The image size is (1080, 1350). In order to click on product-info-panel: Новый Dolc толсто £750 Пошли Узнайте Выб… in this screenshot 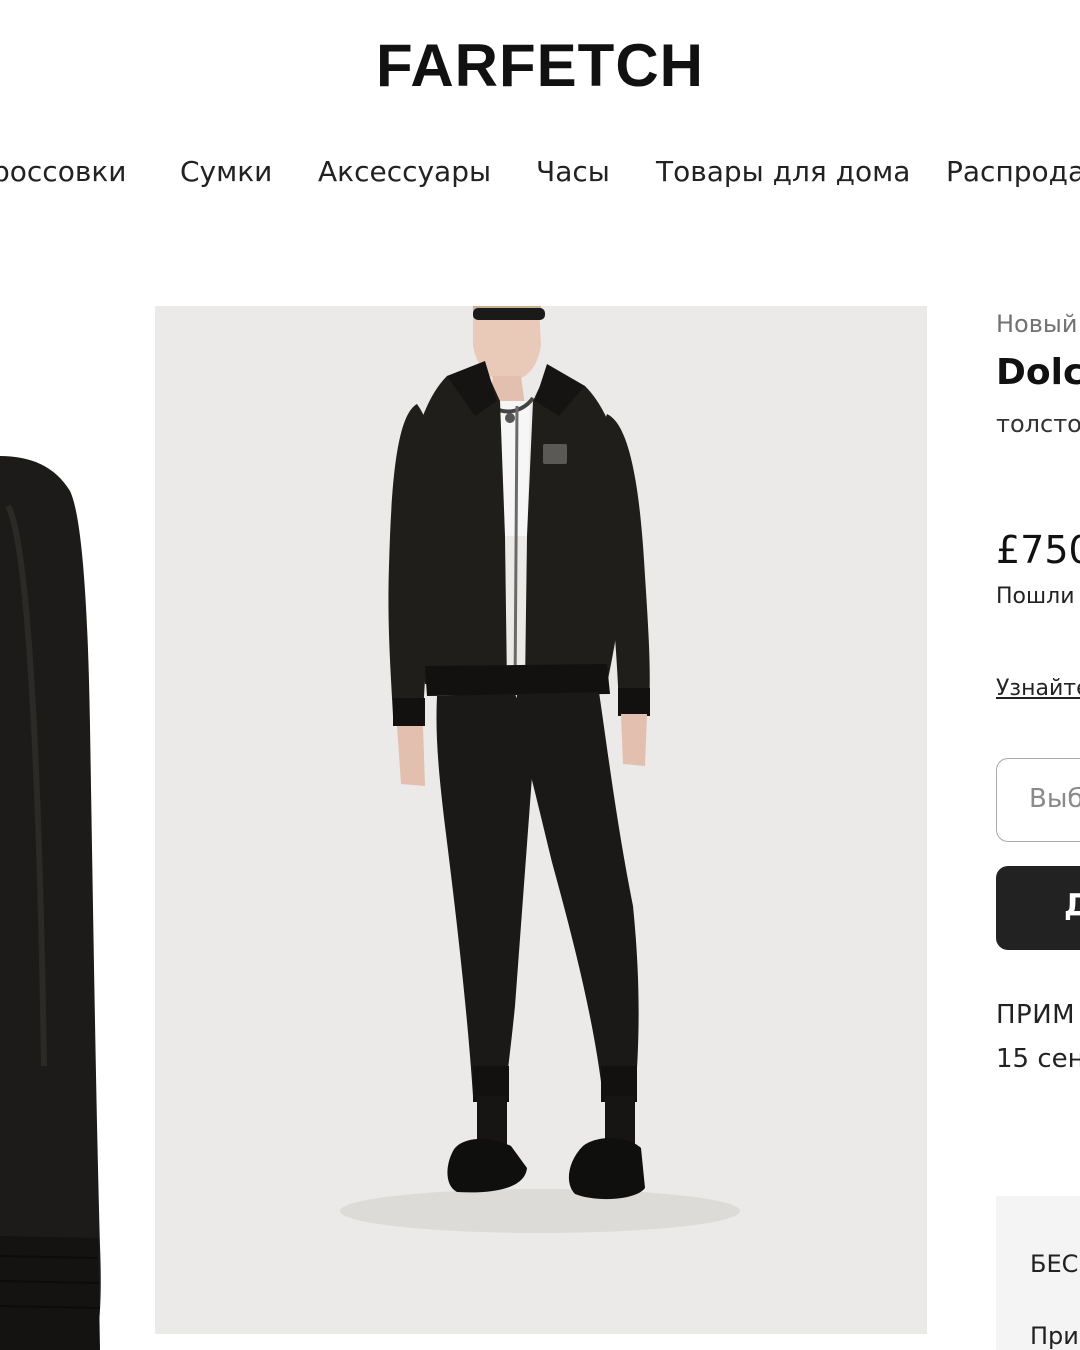, I will do `click(1038, 828)`.